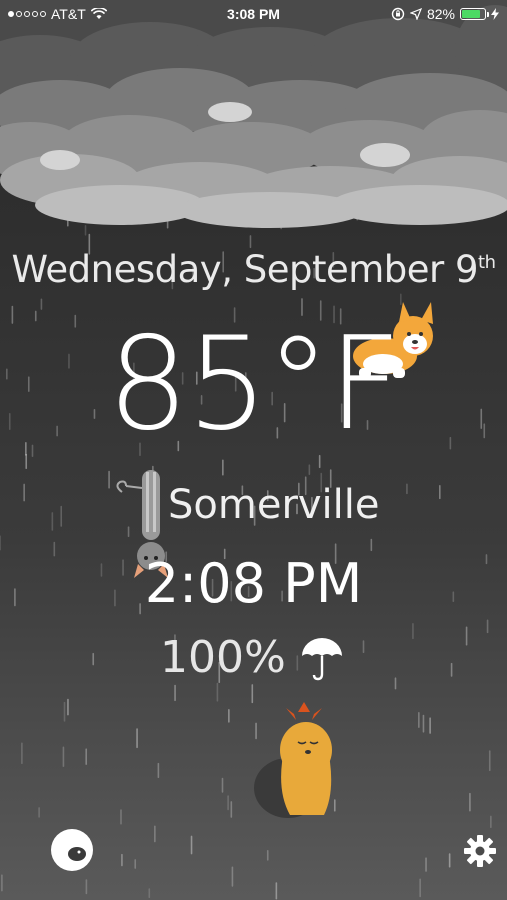 The height and width of the screenshot is (900, 507). I want to click on carrier-label: AT&T, so click(68, 14).